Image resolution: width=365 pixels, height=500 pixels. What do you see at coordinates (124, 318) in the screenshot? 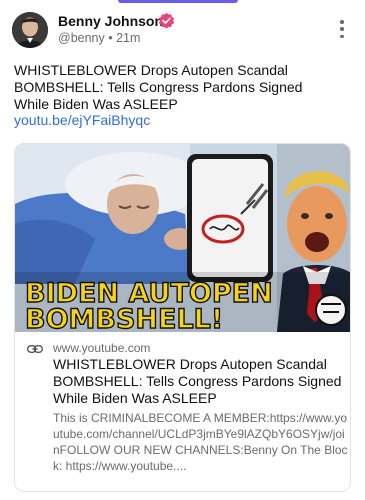
I see `thumbnail-caption-line2: BOMBSHELL!` at bounding box center [124, 318].